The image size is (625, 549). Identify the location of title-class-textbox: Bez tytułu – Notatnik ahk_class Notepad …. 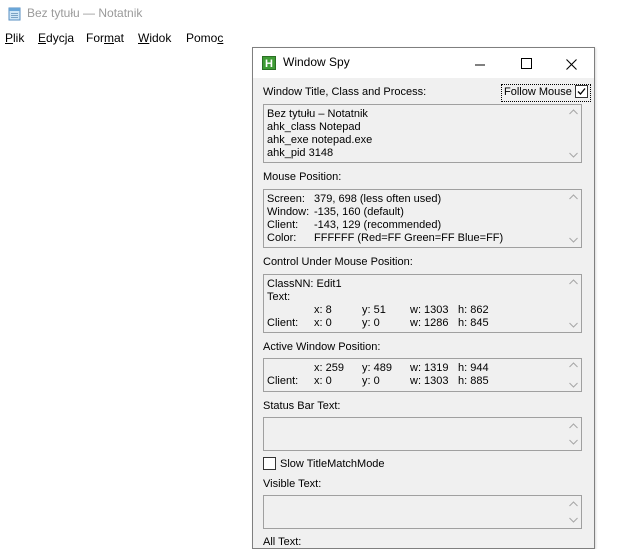
(422, 133).